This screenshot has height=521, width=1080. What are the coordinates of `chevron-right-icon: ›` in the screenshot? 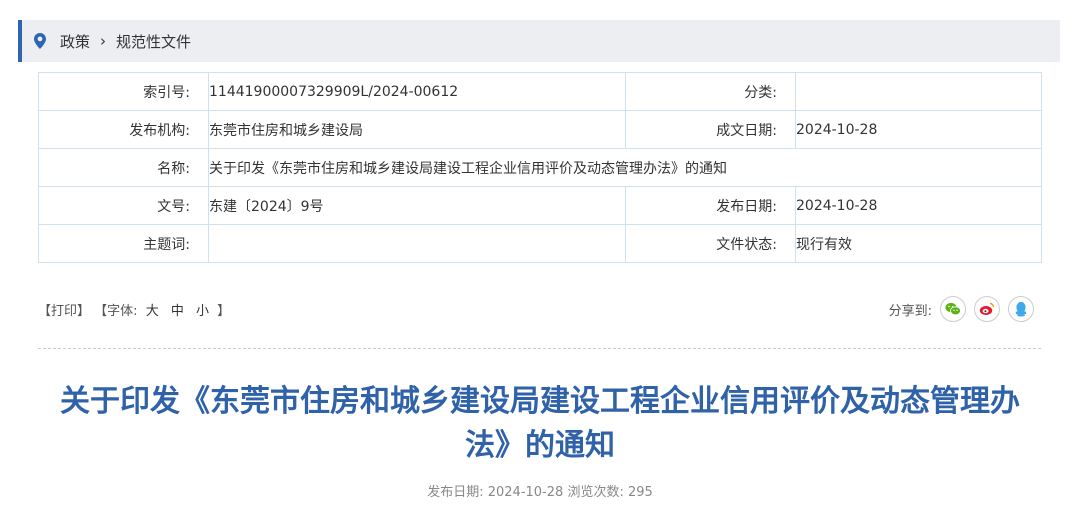 It's located at (103, 41).